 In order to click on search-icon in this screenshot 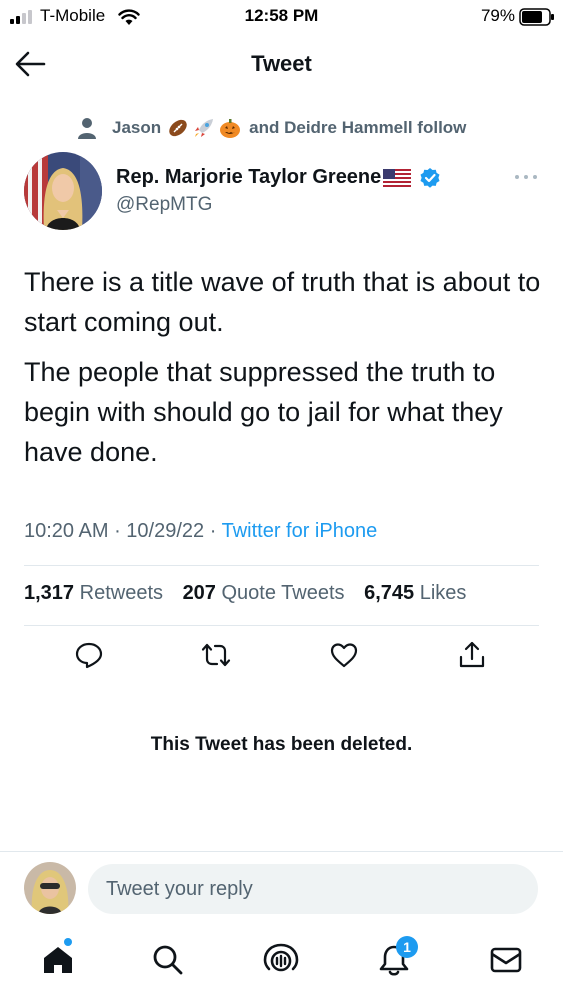, I will do `click(168, 960)`.